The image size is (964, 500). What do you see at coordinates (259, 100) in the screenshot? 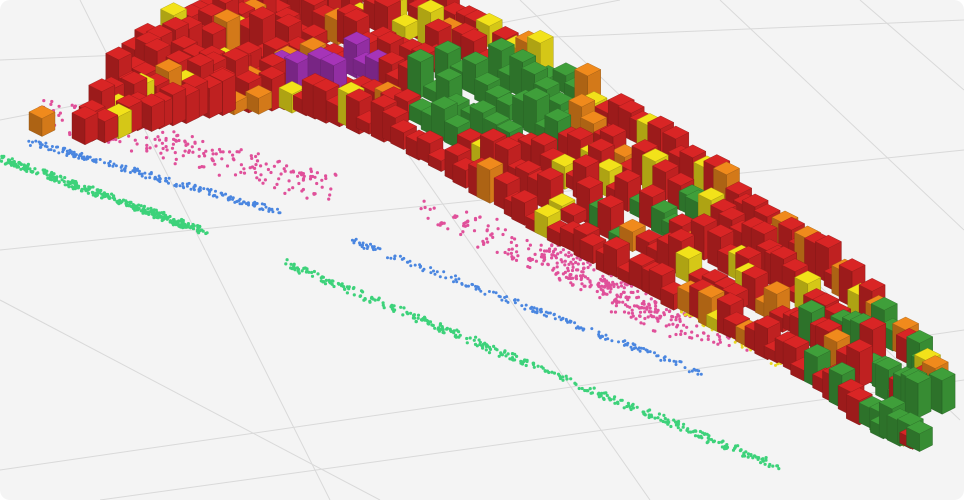
I see `voxel-cube` at bounding box center [259, 100].